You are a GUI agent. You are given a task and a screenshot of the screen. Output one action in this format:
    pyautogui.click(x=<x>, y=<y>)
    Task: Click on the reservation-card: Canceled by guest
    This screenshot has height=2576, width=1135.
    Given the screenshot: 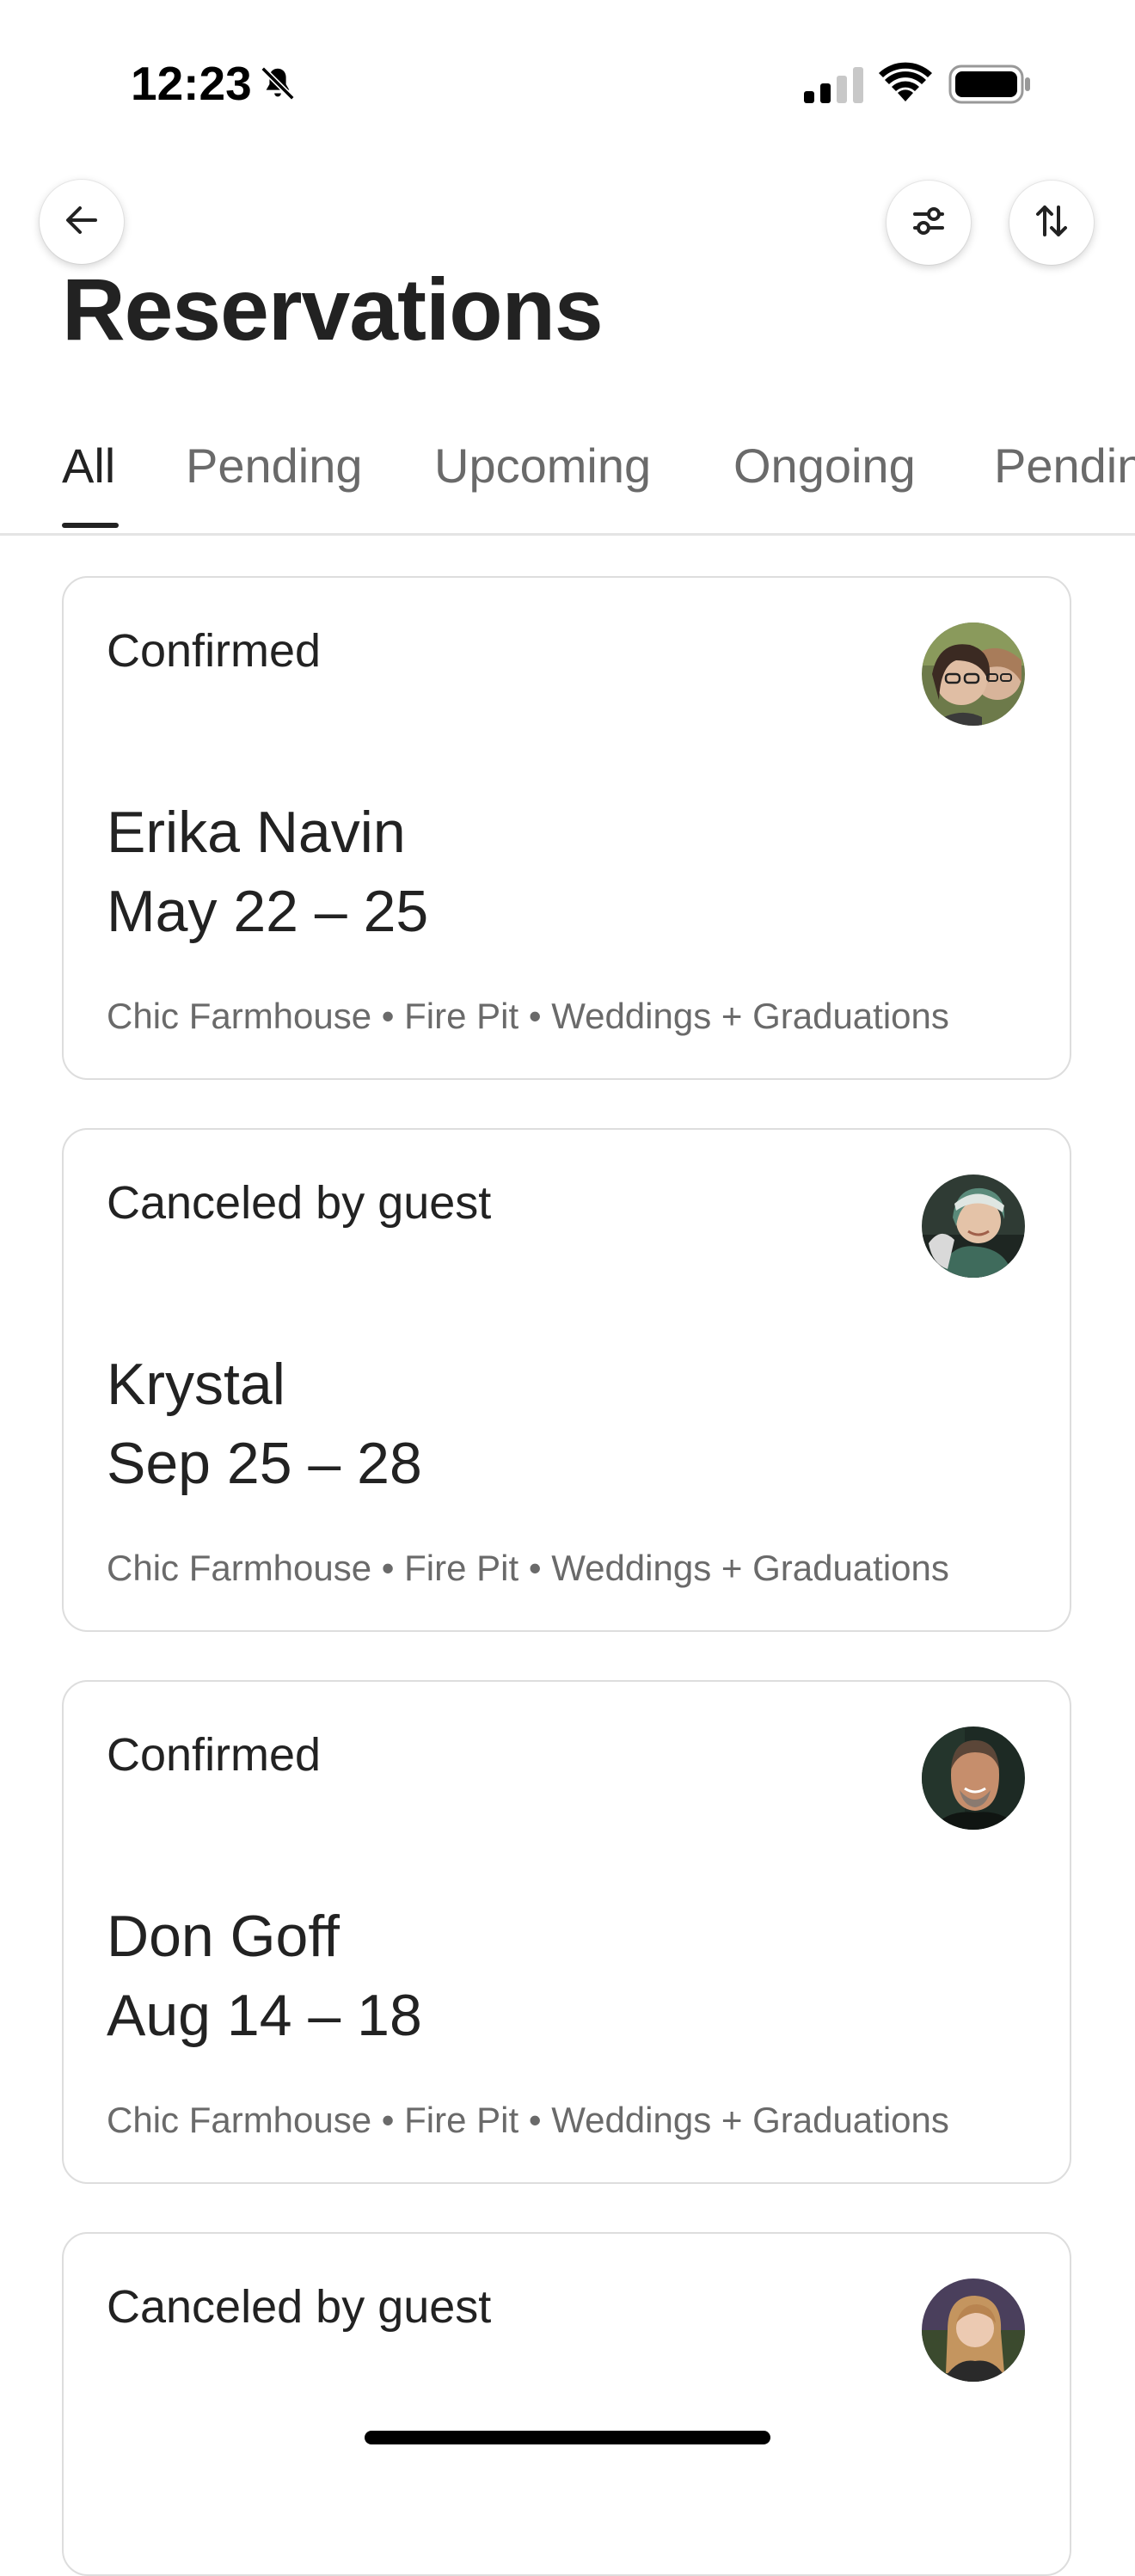 What is the action you would take?
    pyautogui.click(x=566, y=2404)
    